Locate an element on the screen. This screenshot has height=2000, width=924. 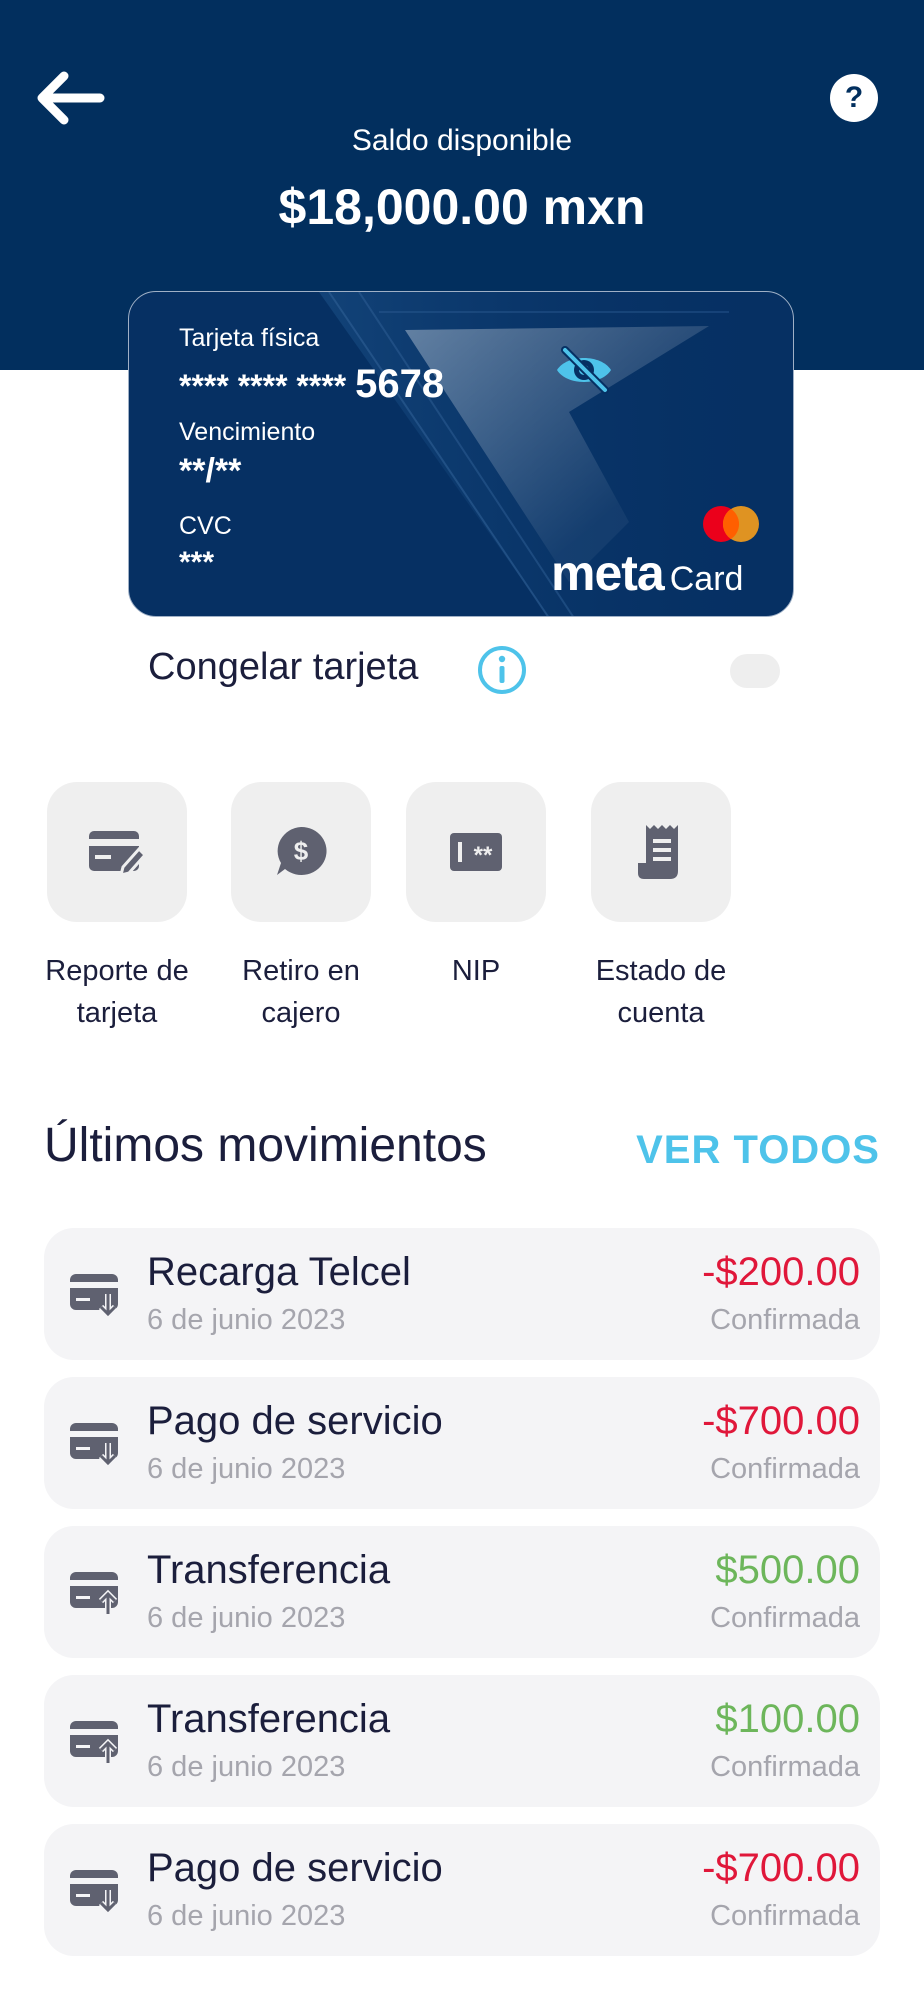
cvc-value: *** is located at coordinates (197, 562).